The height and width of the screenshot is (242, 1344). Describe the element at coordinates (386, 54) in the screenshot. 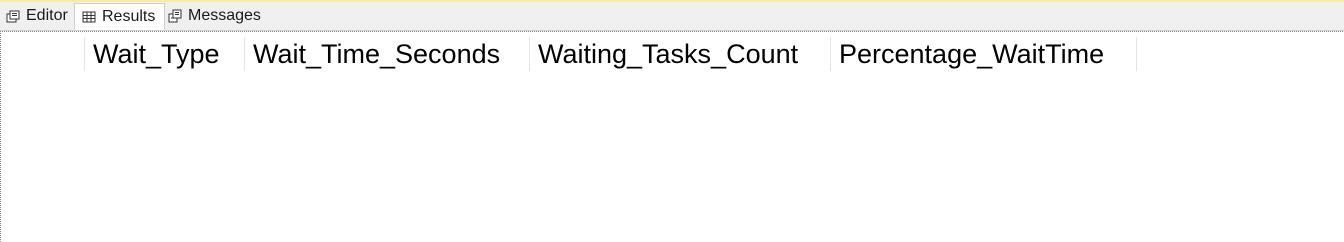

I see `column-header-wait-time-seconds: Wait_Time_Seconds` at that location.